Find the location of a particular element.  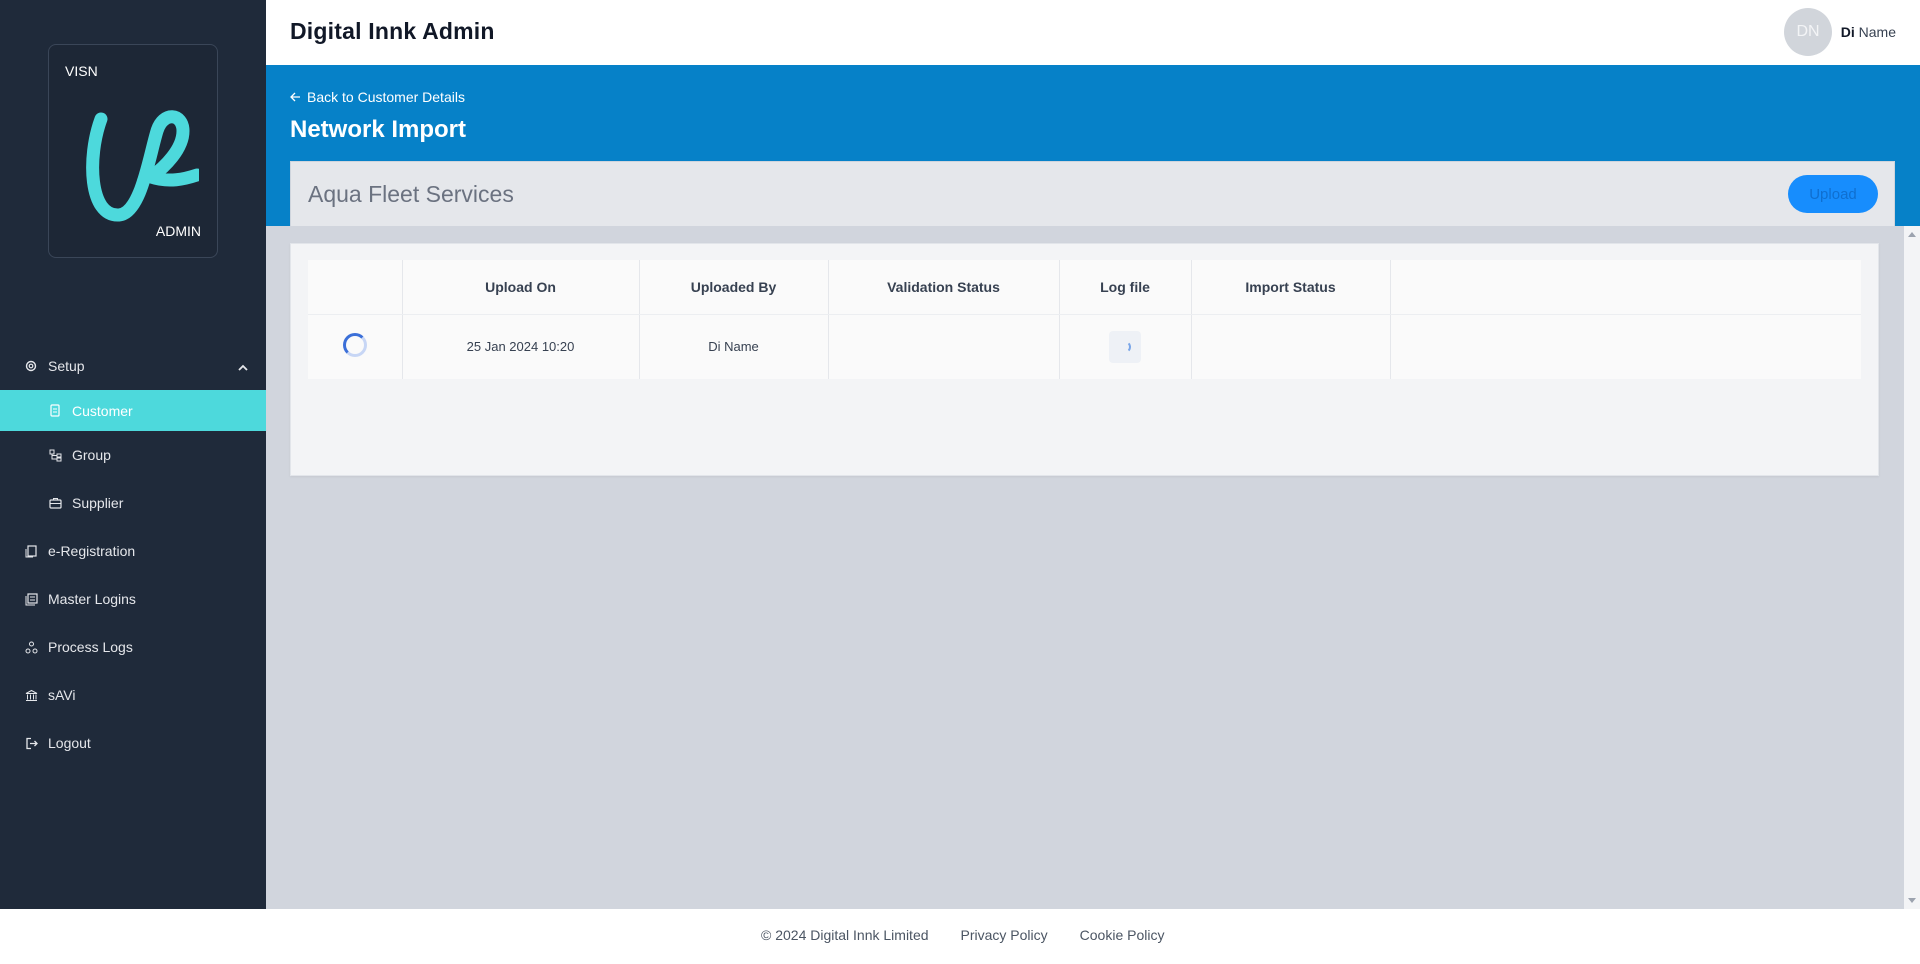

sidebar-item-label: sAVi is located at coordinates (62, 695).